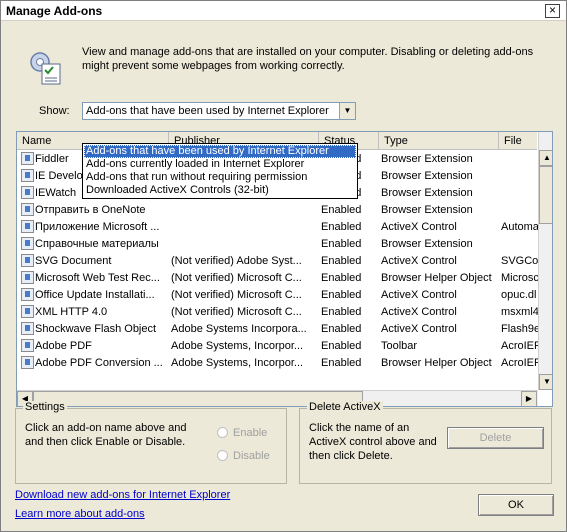 This screenshot has height=532, width=567. What do you see at coordinates (520, 312) in the screenshot?
I see `cell-file: msxml4` at bounding box center [520, 312].